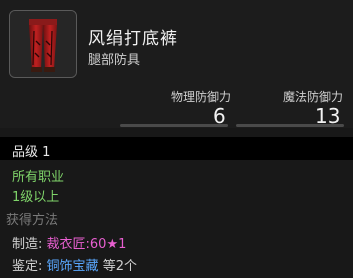  What do you see at coordinates (290, 125) in the screenshot?
I see `magic-defense-bar` at bounding box center [290, 125].